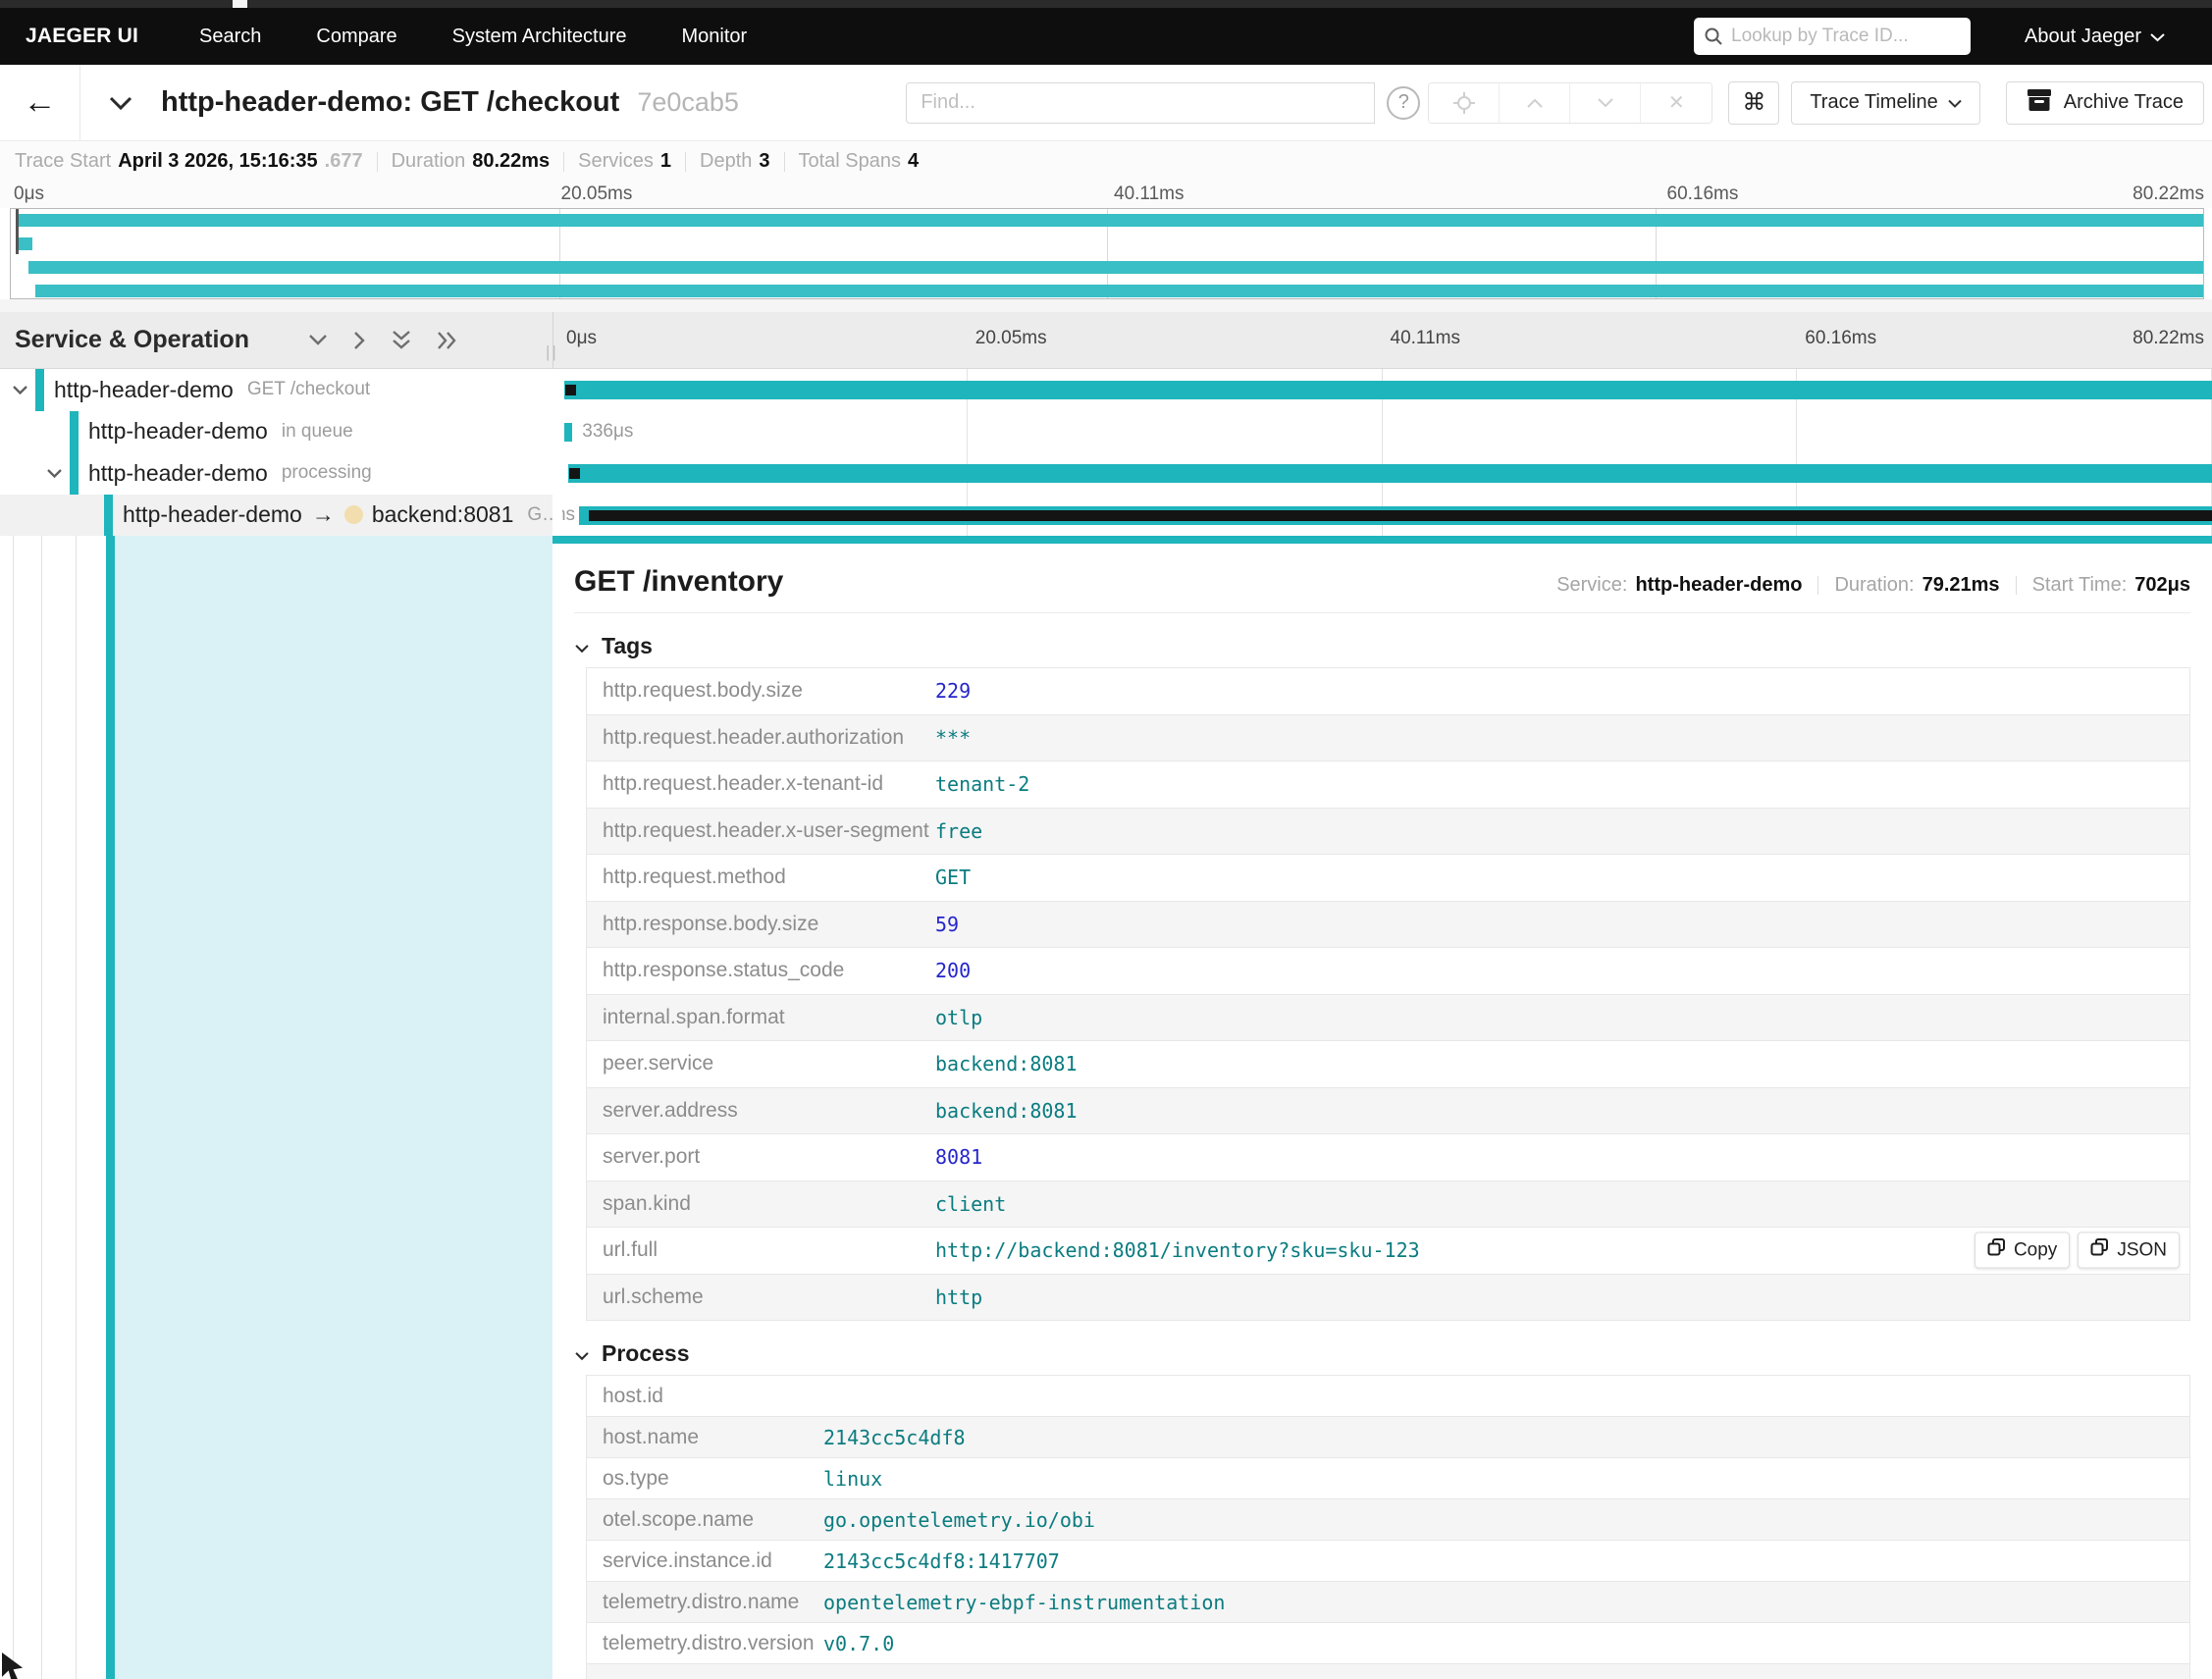 This screenshot has height=1679, width=2212. What do you see at coordinates (1383, 432) in the screenshot?
I see `span-row-timeline-cell: 336μs` at bounding box center [1383, 432].